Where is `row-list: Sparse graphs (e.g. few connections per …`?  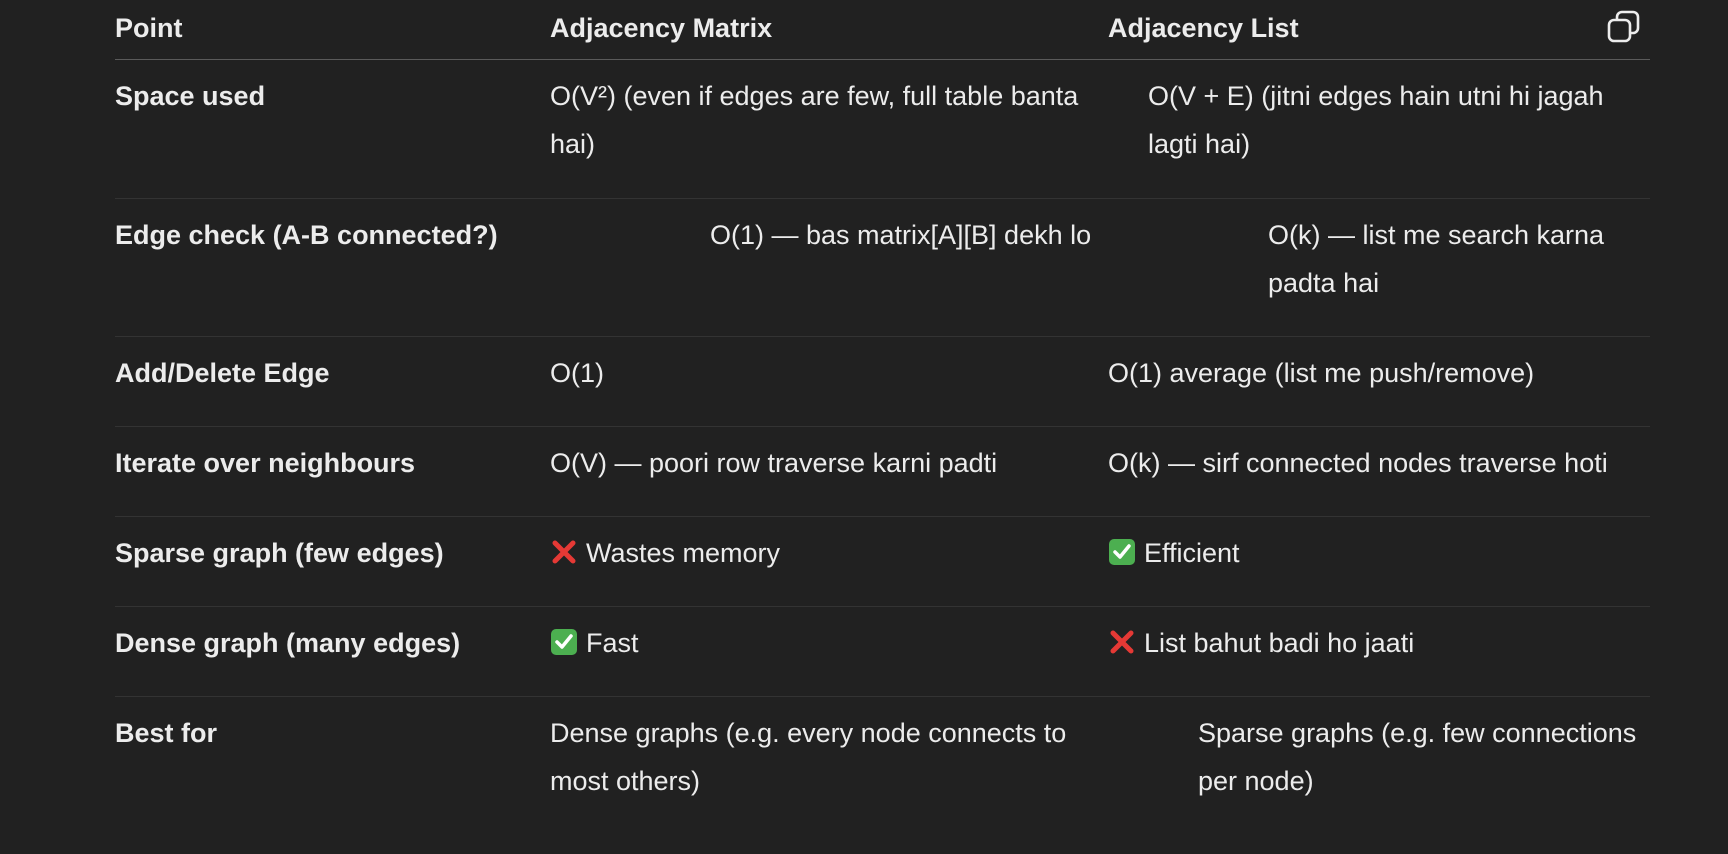
row-list: Sparse graphs (e.g. few connections per … is located at coordinates (1417, 757).